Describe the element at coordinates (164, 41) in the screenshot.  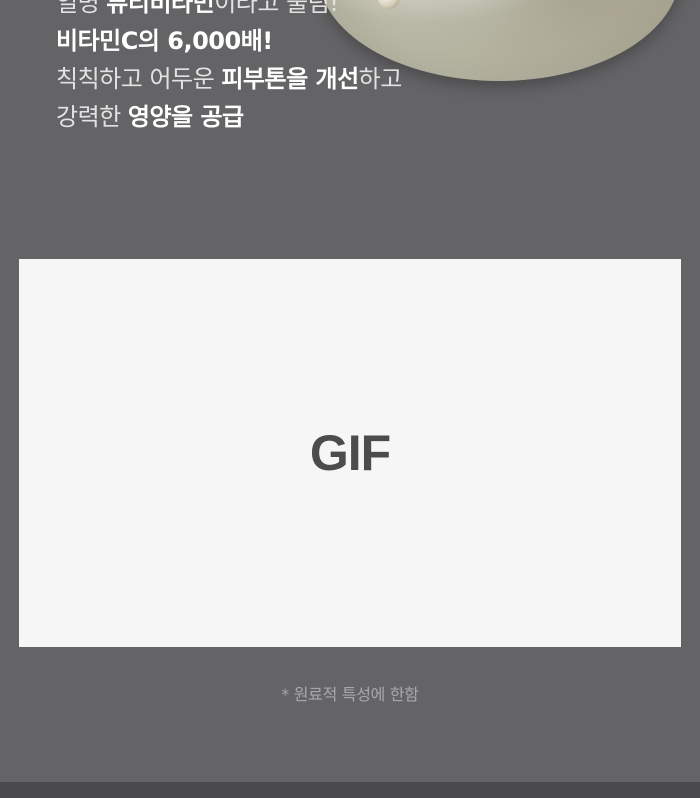
I see `headline-line-2-strong: 비타민C의 6,000배!` at that location.